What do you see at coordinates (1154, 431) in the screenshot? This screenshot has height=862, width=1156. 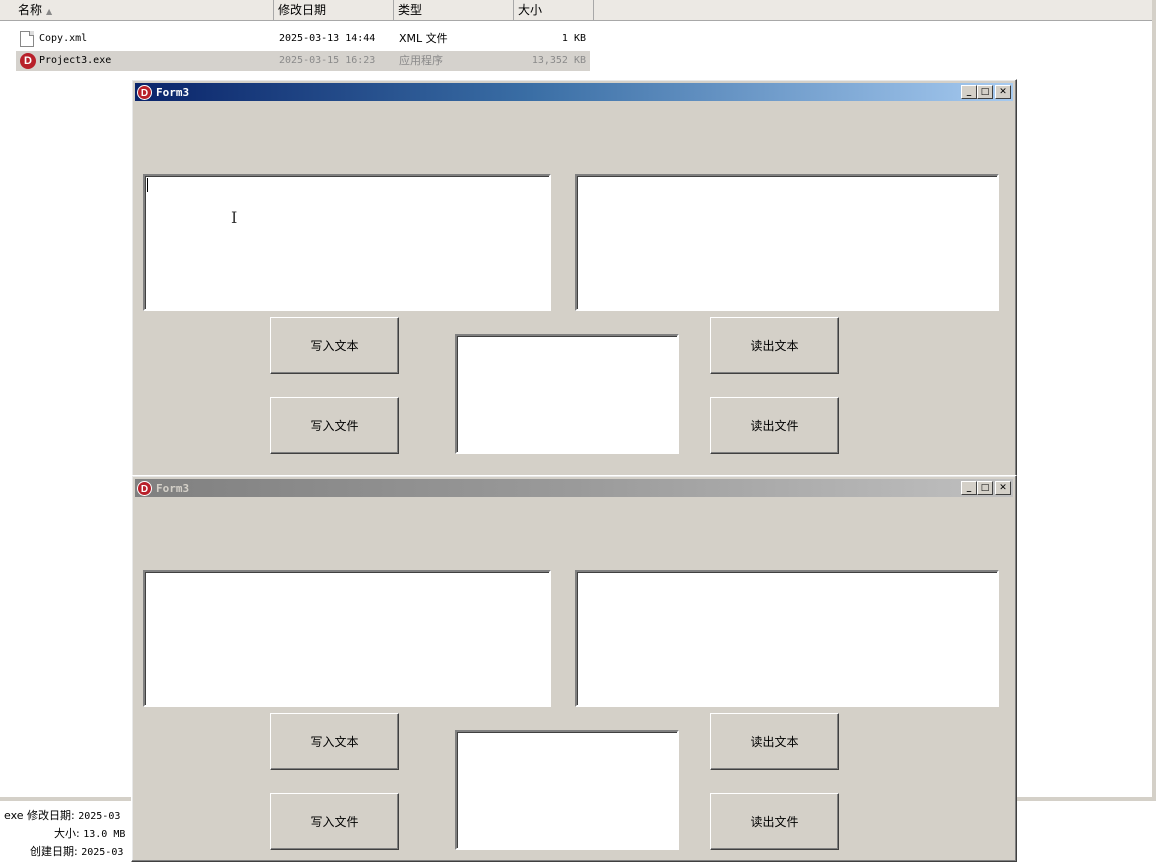 I see `vertical-scrollbar` at bounding box center [1154, 431].